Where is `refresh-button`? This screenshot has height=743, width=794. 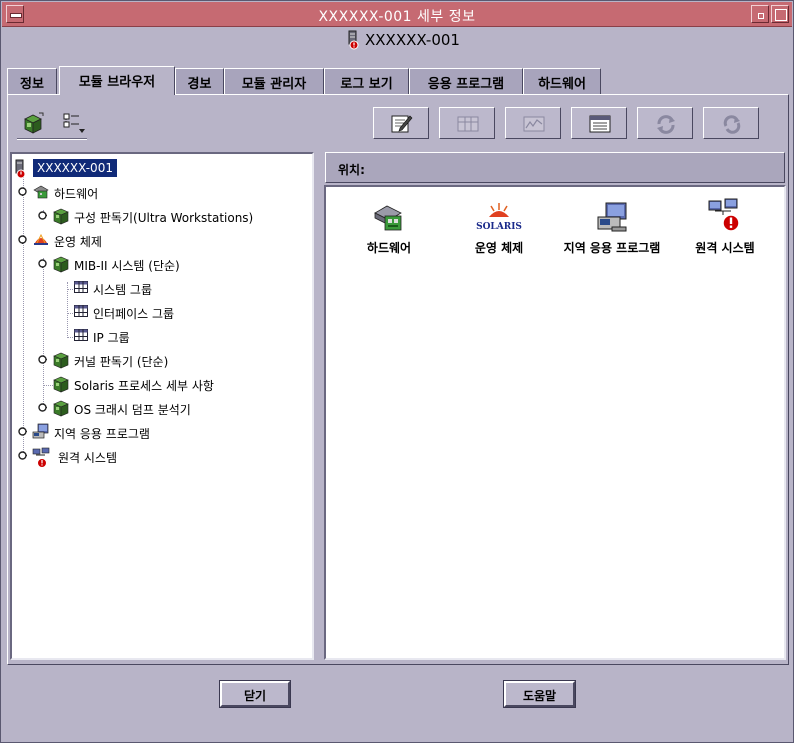 refresh-button is located at coordinates (665, 123).